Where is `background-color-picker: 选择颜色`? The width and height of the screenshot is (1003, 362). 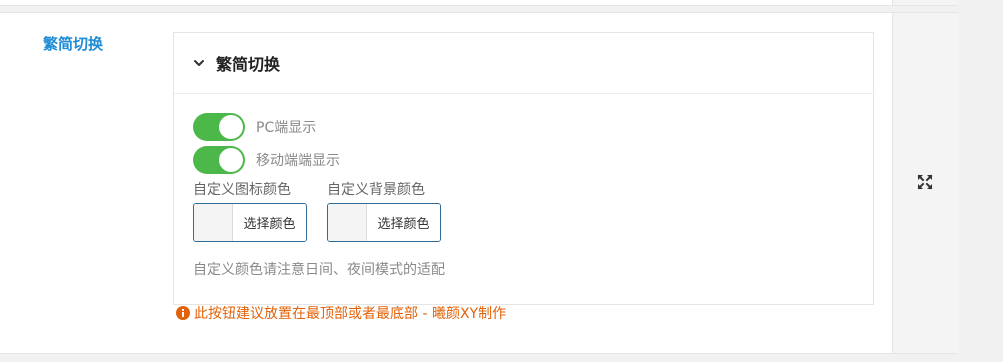 background-color-picker: 选择颜色 is located at coordinates (384, 222).